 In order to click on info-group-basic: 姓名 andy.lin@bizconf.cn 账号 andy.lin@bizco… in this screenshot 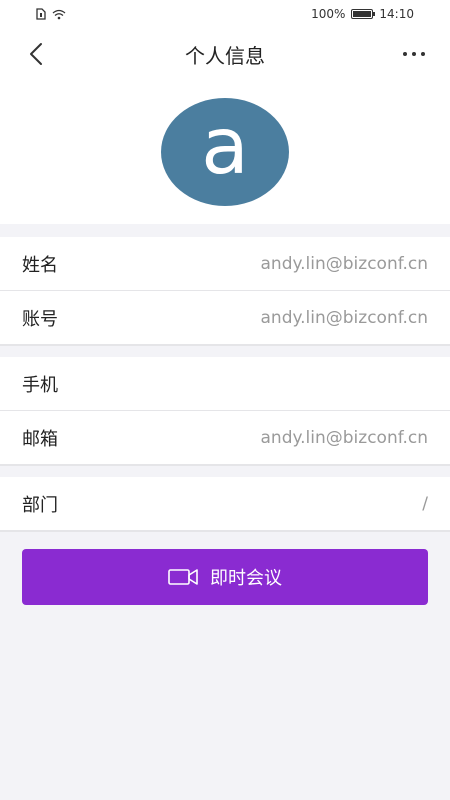, I will do `click(225, 291)`.